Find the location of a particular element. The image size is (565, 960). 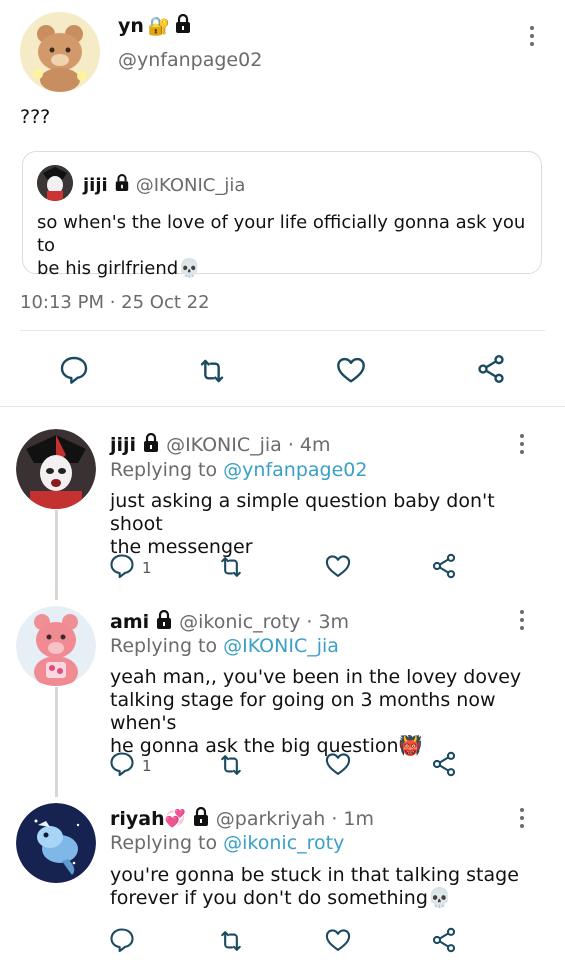

reply-author-name: ami is located at coordinates (129, 622).